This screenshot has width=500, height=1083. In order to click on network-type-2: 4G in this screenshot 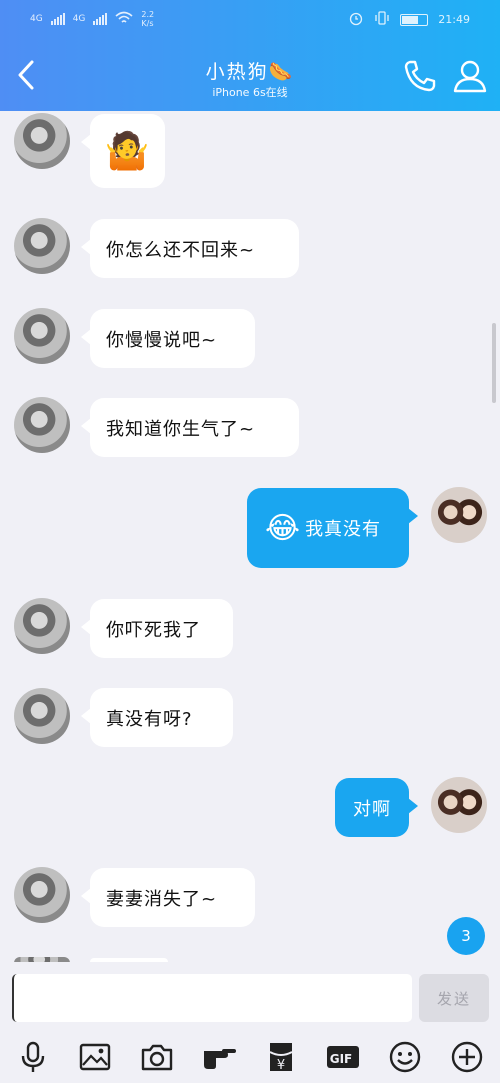, I will do `click(79, 19)`.